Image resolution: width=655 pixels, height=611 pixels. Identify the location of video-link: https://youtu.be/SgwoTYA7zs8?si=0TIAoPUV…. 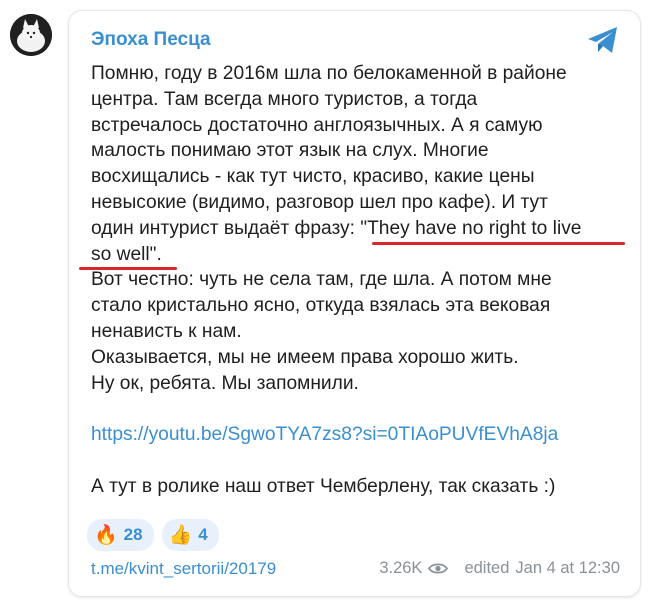
(361, 435).